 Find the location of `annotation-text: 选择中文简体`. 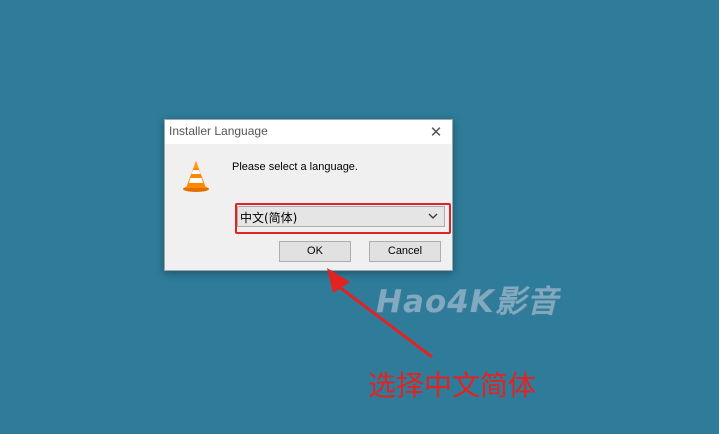

annotation-text: 选择中文简体 is located at coordinates (452, 385).